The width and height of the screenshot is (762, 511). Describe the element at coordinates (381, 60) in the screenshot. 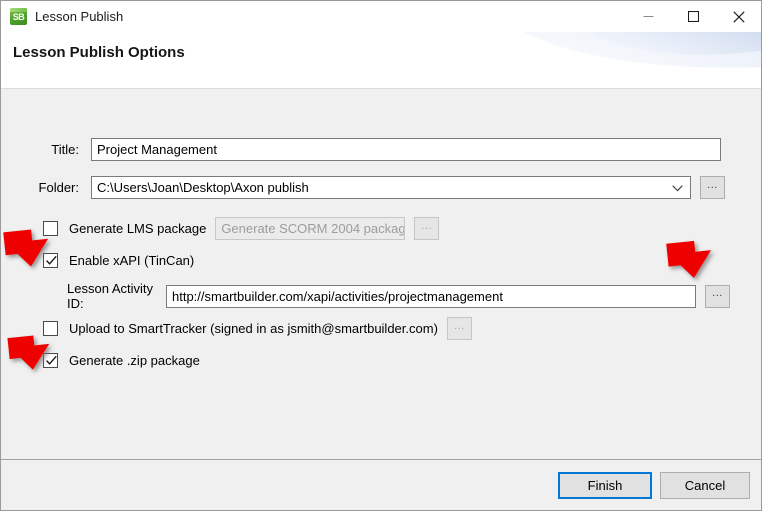

I see `dialog-header: Lesson Publish Options` at that location.